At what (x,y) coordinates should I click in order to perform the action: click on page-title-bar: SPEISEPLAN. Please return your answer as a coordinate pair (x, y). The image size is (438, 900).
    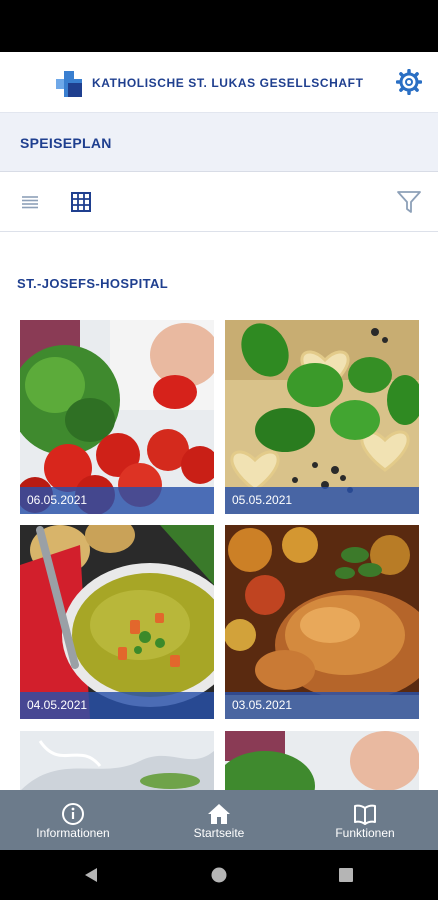
    Looking at the image, I should click on (219, 142).